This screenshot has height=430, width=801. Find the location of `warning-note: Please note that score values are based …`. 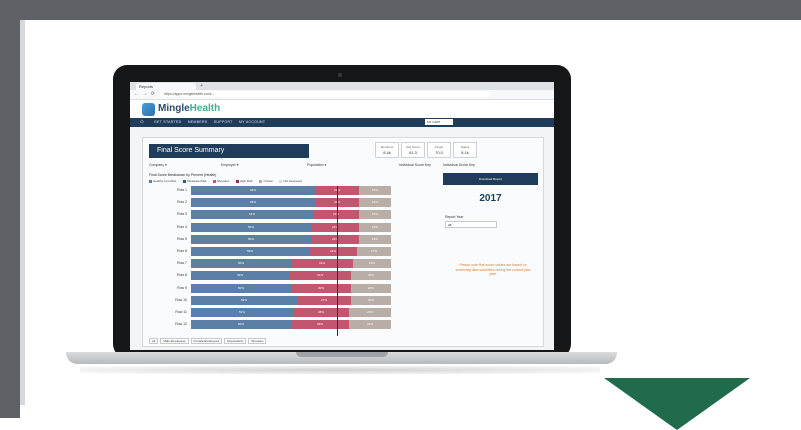

warning-note: Please note that score values are based … is located at coordinates (493, 269).